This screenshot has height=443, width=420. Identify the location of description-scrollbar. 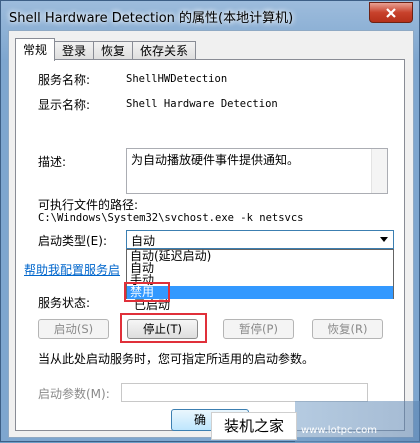
(379, 171).